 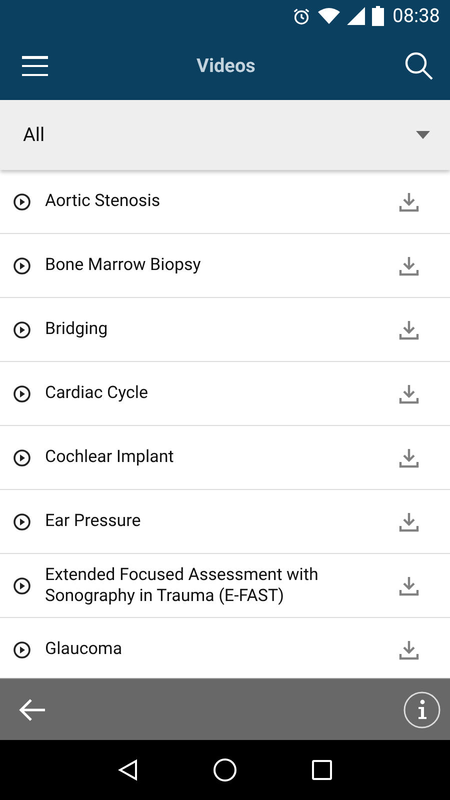 What do you see at coordinates (225, 394) in the screenshot?
I see `video-list-item: Cardiac Cycle` at bounding box center [225, 394].